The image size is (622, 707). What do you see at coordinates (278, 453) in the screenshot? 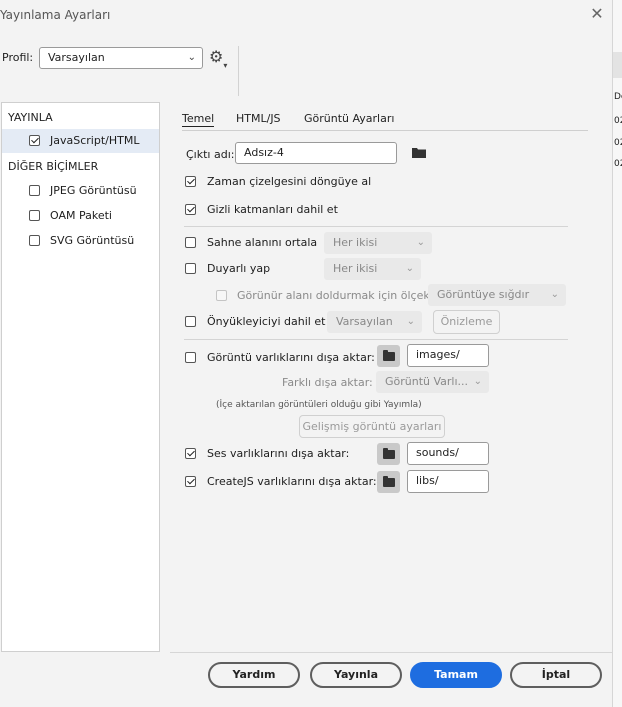
I see `export-sounds-label: Ses varlıklarını dışa aktar:` at bounding box center [278, 453].